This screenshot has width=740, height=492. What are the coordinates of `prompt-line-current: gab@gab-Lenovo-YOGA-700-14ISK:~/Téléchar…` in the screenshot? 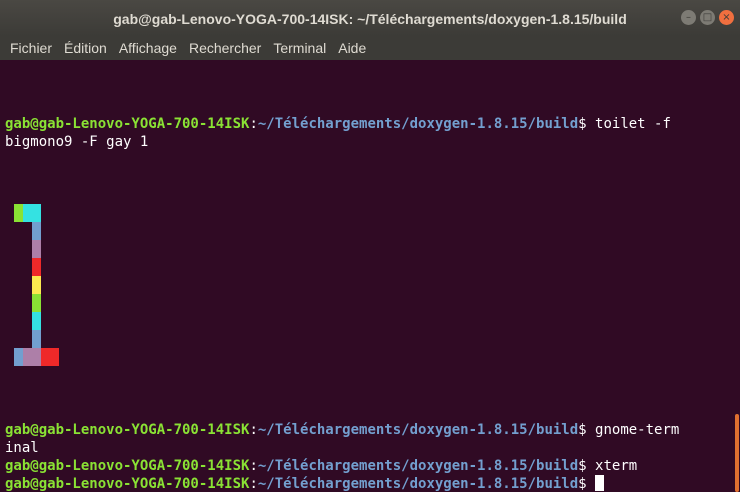 It's located at (305, 483).